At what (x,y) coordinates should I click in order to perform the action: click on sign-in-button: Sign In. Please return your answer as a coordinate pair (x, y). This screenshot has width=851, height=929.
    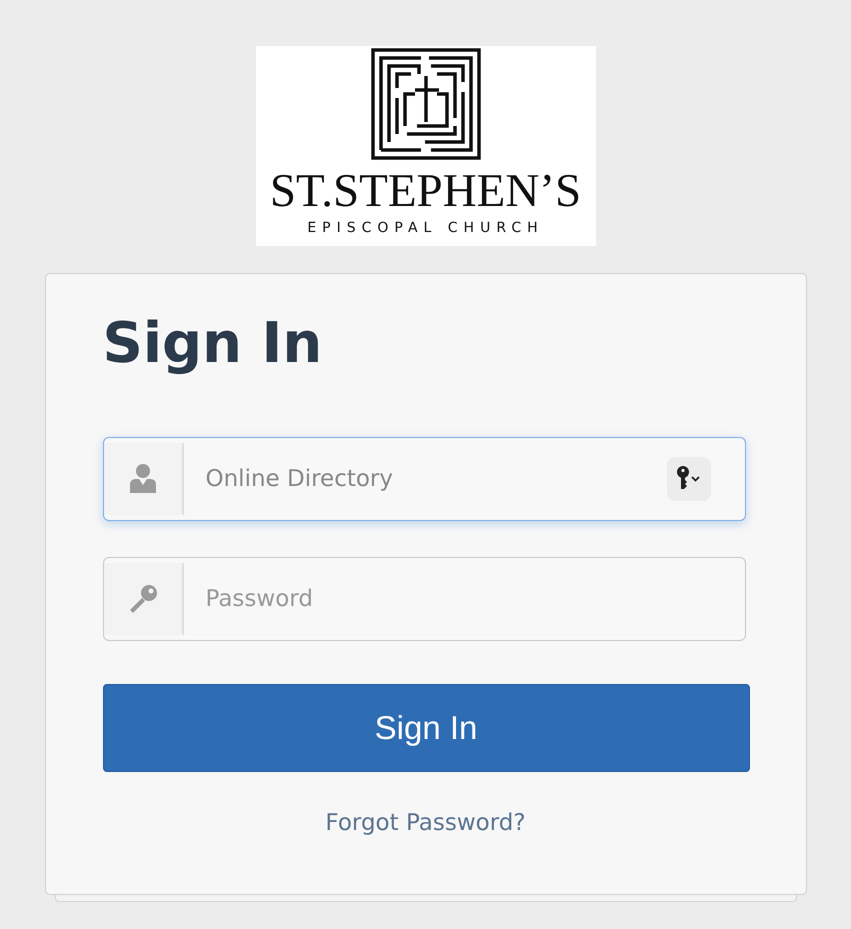
    Looking at the image, I should click on (426, 728).